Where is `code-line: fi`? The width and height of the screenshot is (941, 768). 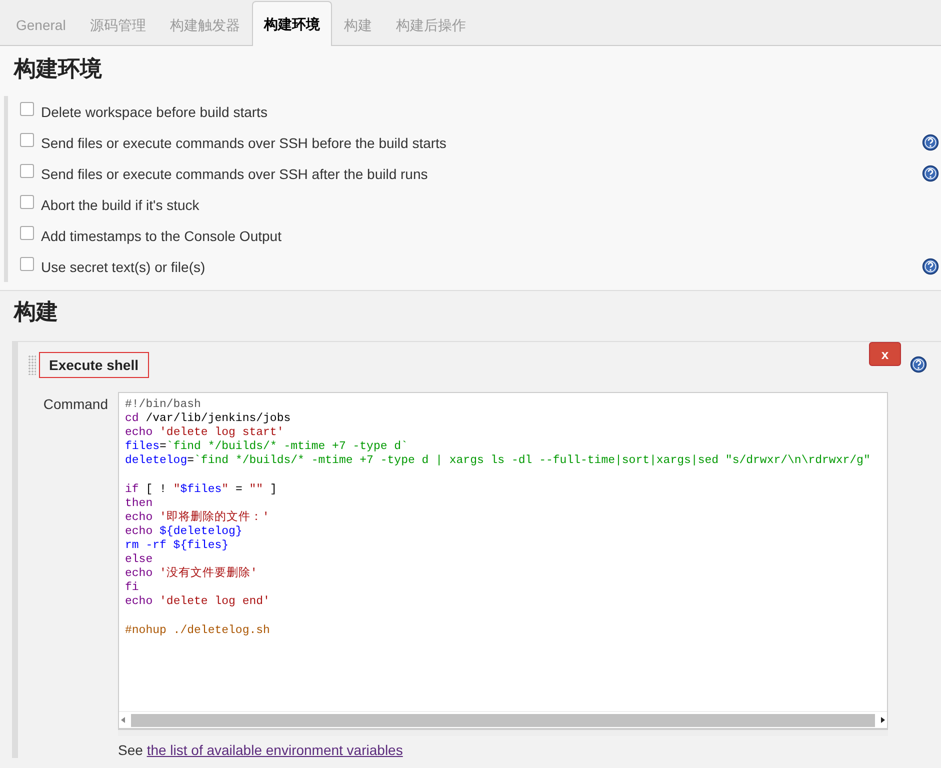
code-line: fi is located at coordinates (132, 588).